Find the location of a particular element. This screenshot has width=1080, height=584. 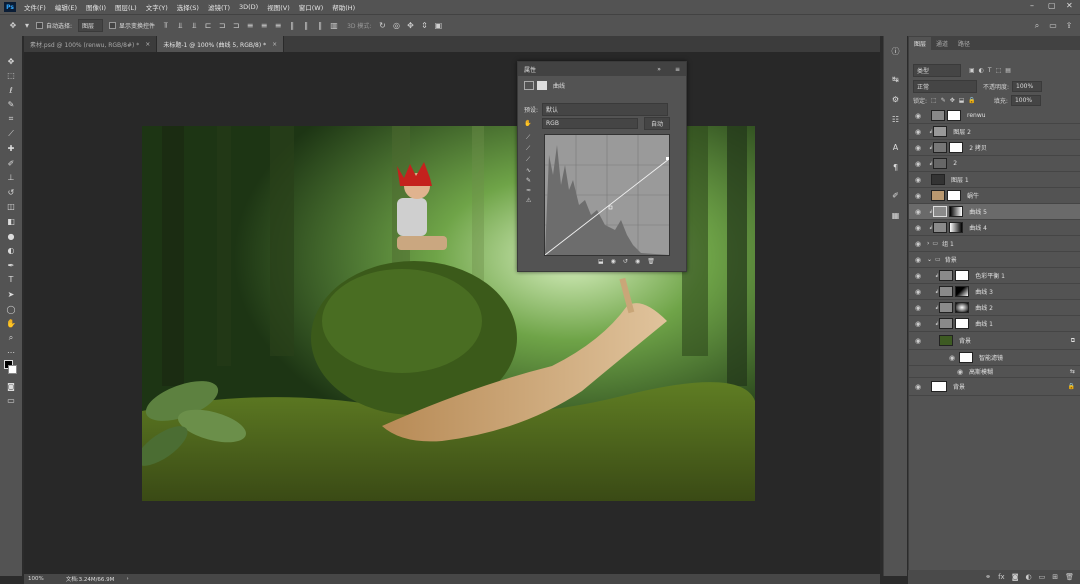

history-icon: ↹ is located at coordinates (896, 79).